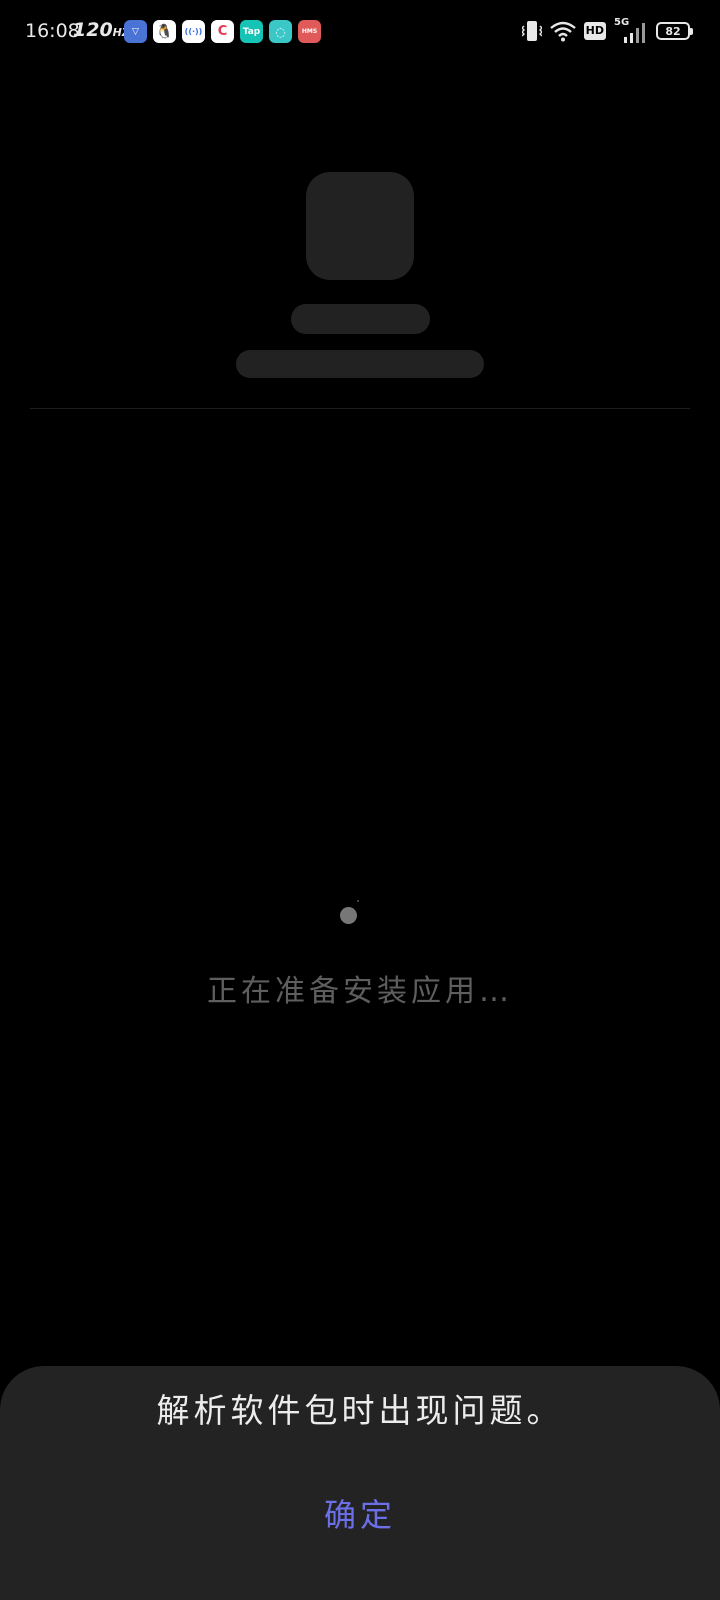  Describe the element at coordinates (607, 30) in the screenshot. I see `system-icons: HD 5G 82` at that location.